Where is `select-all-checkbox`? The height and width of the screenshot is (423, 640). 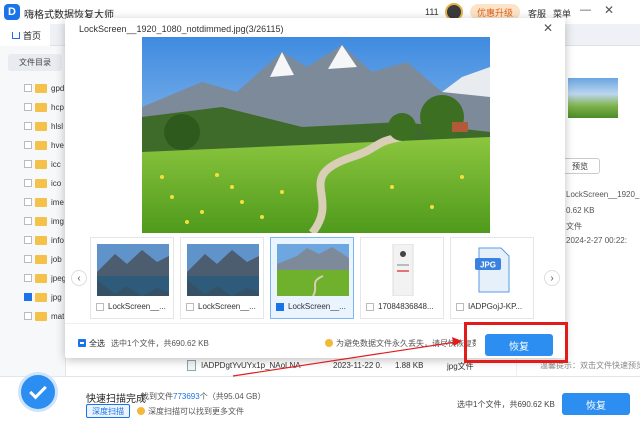 select-all-checkbox is located at coordinates (82, 343).